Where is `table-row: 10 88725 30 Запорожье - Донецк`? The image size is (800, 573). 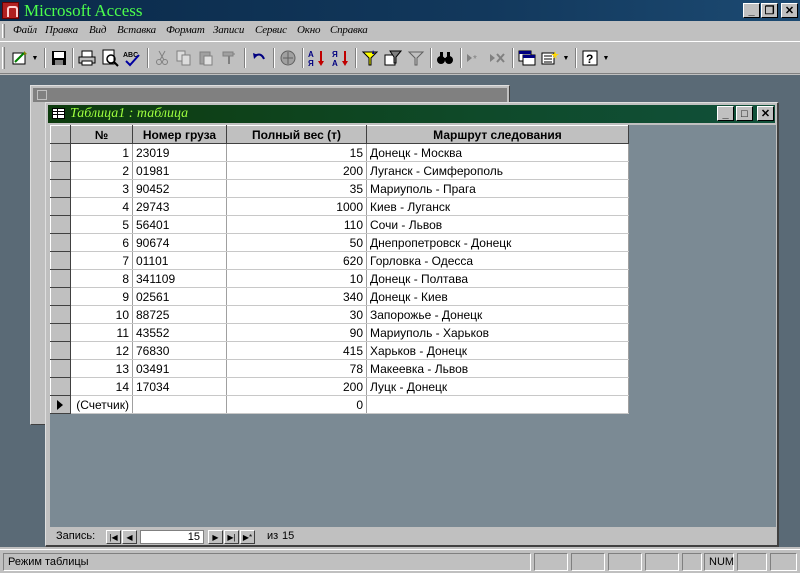 table-row: 10 88725 30 Запорожье - Донецк is located at coordinates (339, 314).